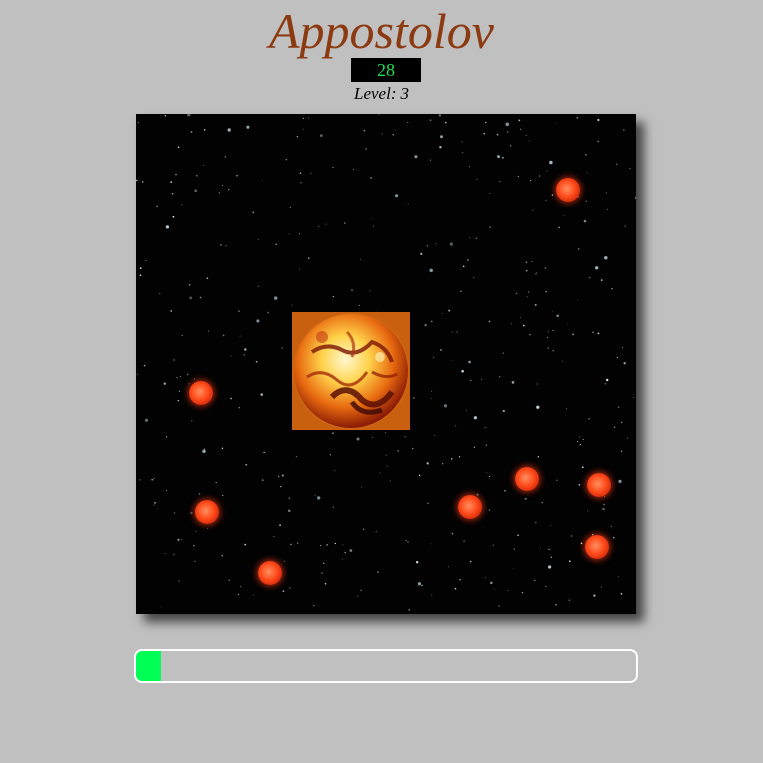 The image size is (763, 763). What do you see at coordinates (381, 94) in the screenshot?
I see `level-indicator: Level: 3` at bounding box center [381, 94].